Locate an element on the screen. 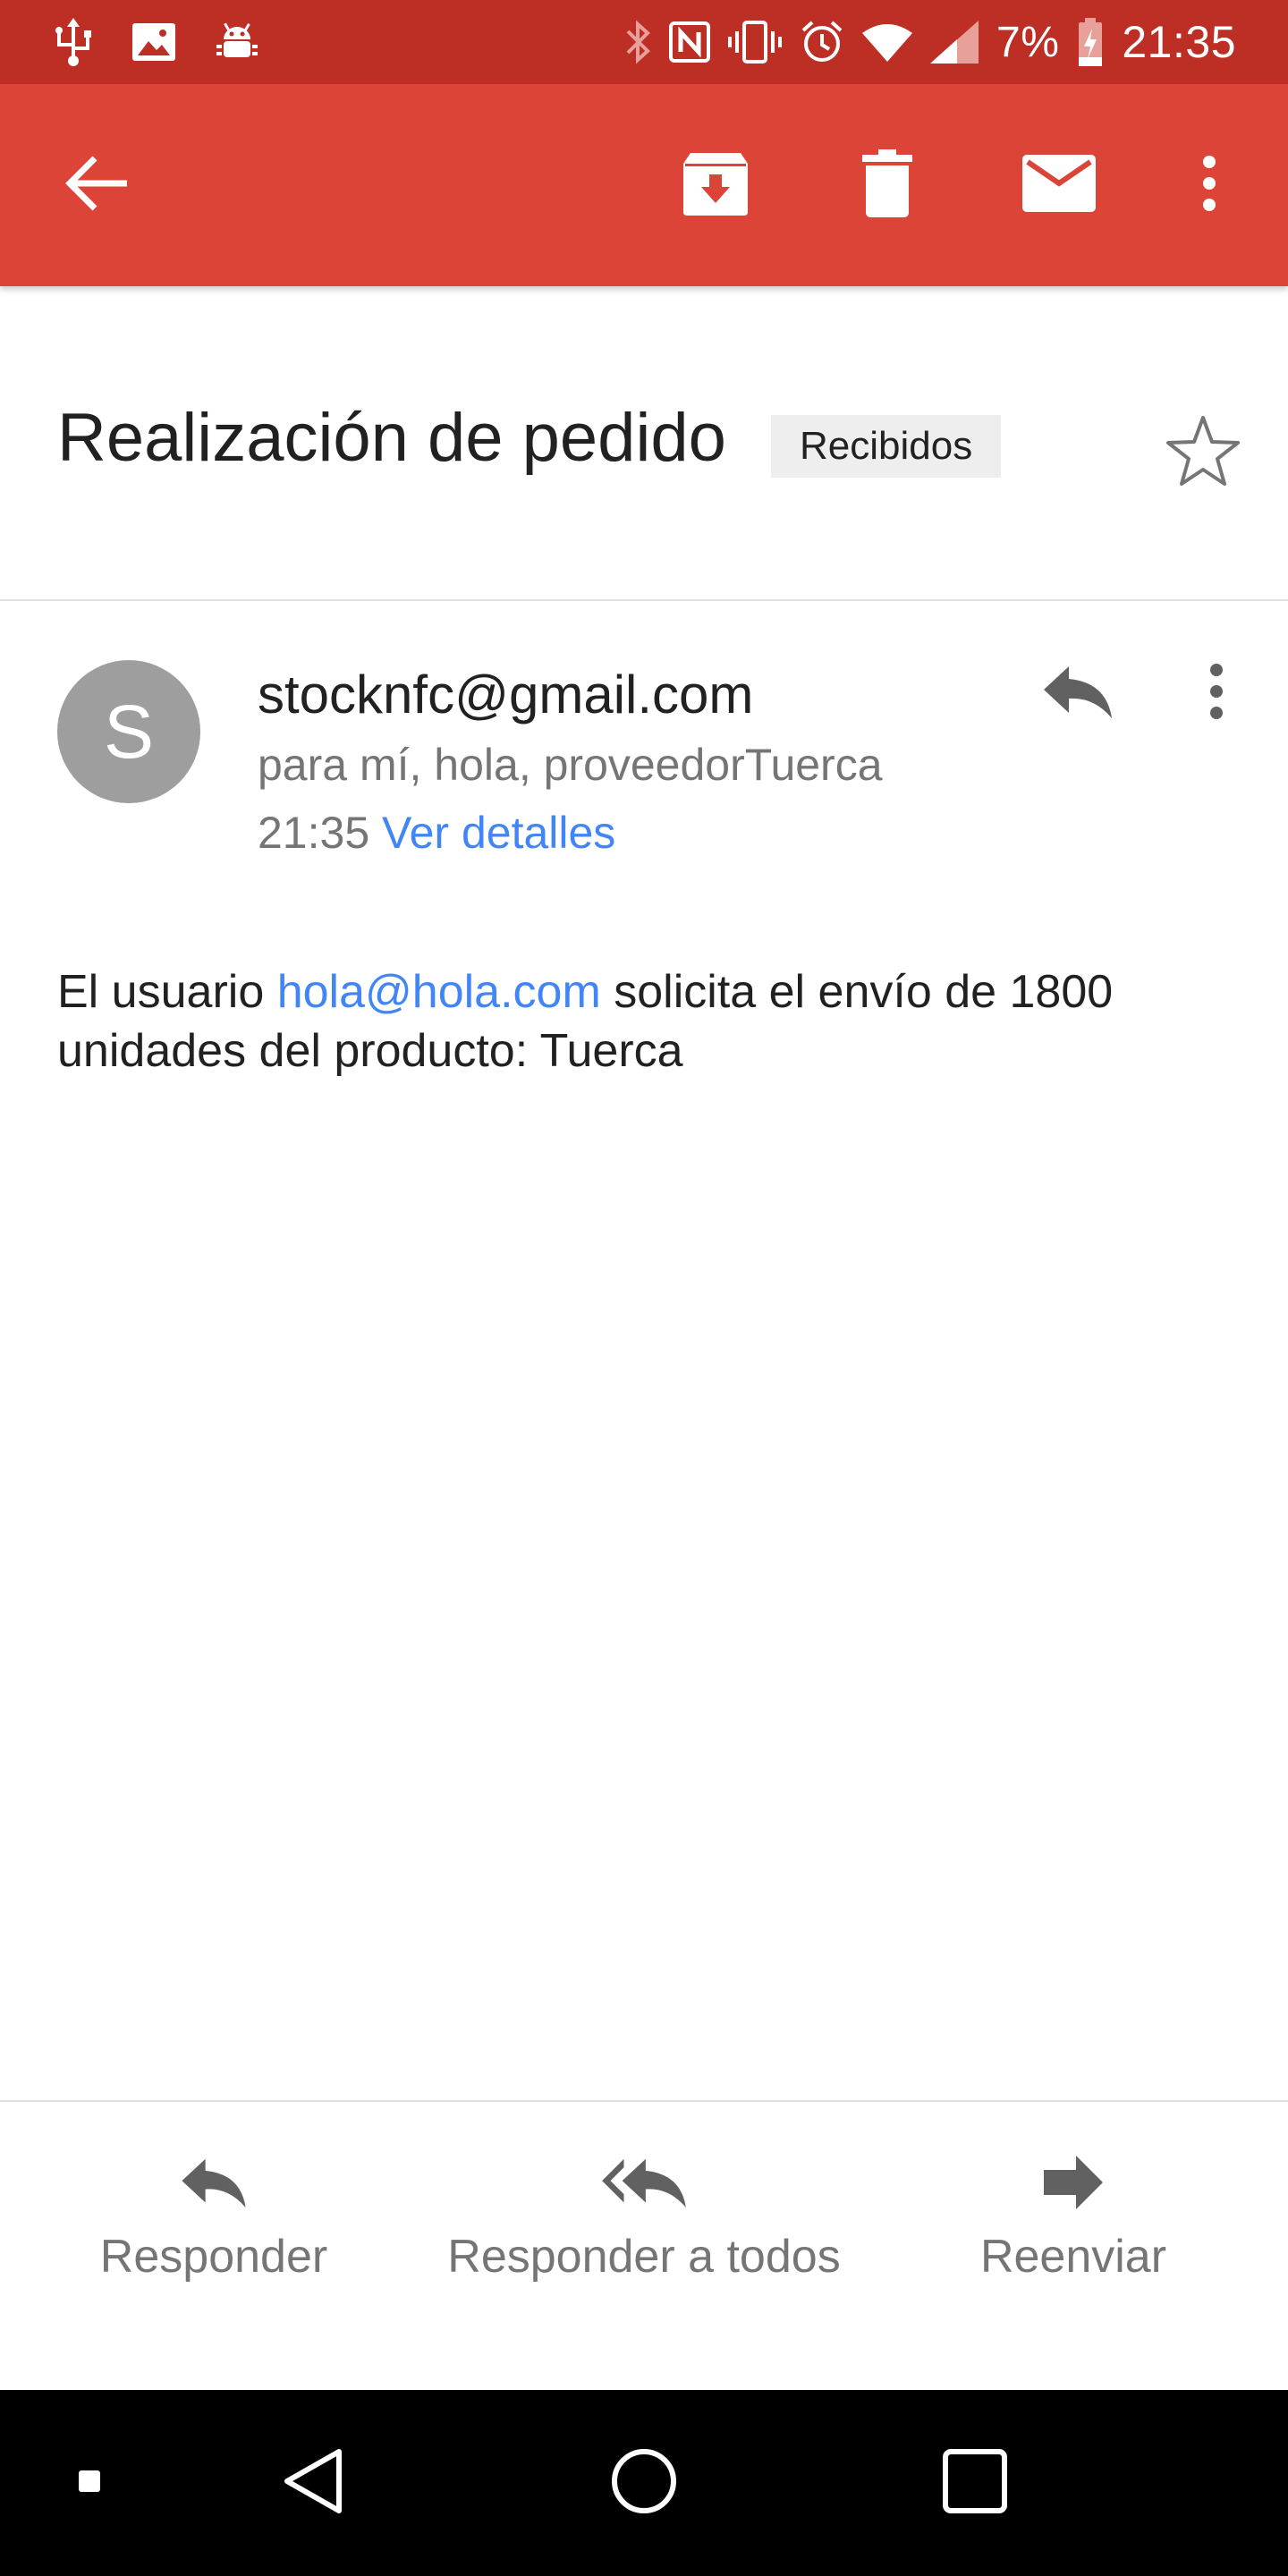 The image size is (1288, 2576). app-bar is located at coordinates (644, 185).